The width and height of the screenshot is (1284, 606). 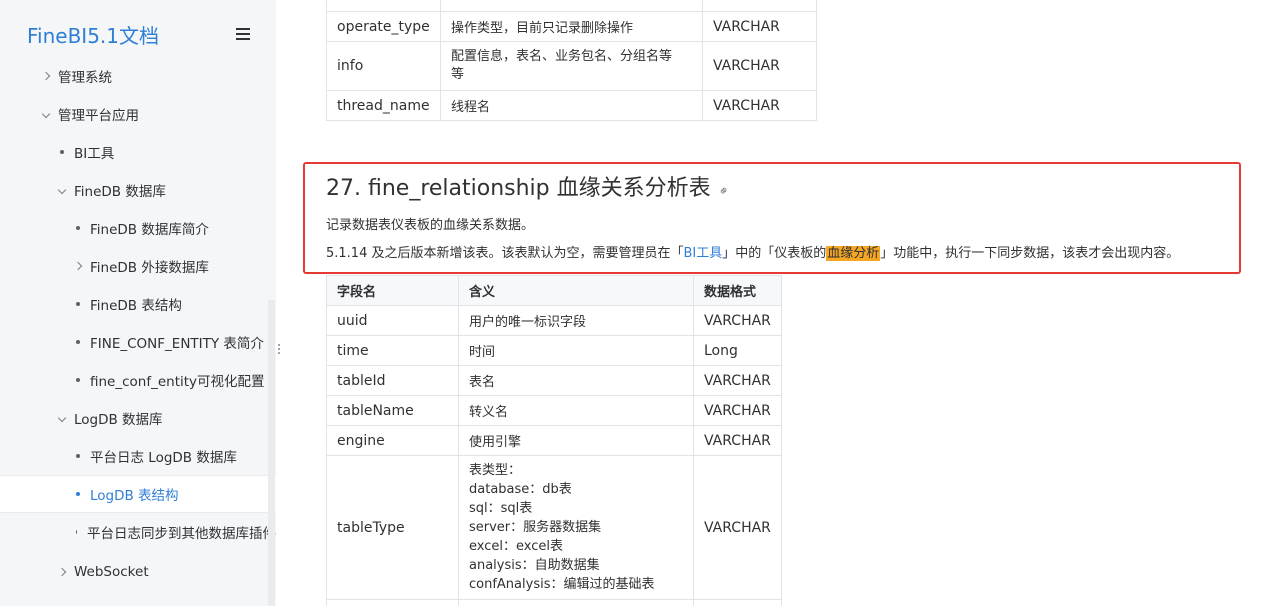 I want to click on sidebar-item-label: 平台日志同步到其他数据库插件, so click(x=181, y=534).